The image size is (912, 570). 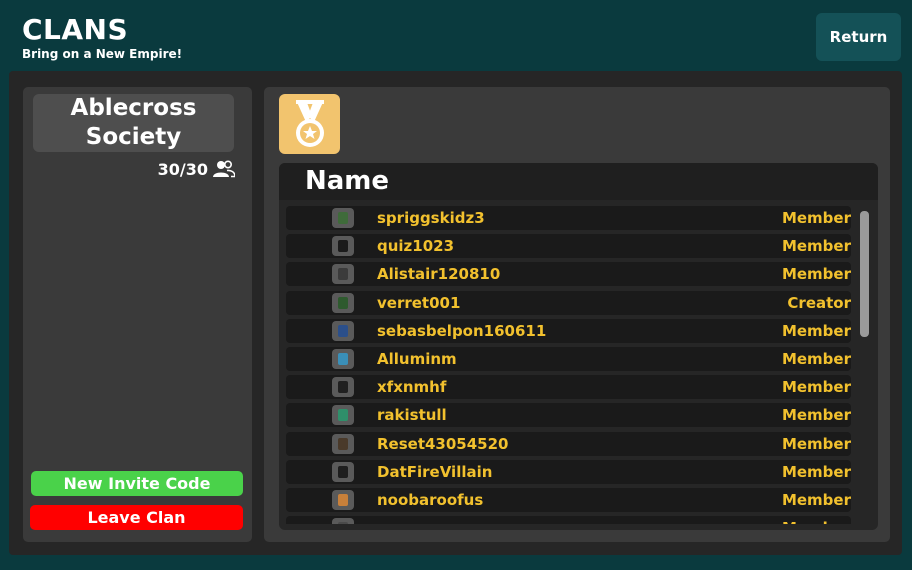 I want to click on member-row: Alistair120810 Member, so click(x=568, y=274).